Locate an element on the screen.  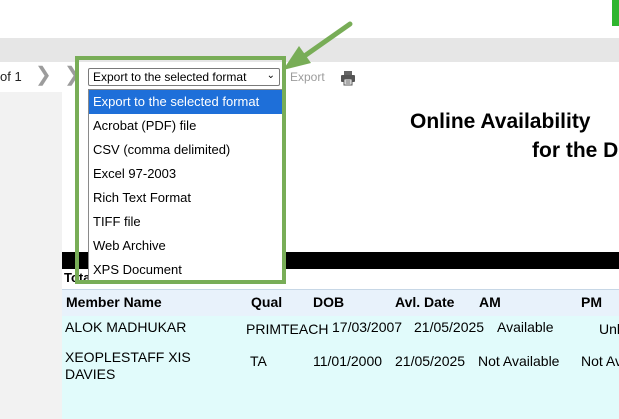
member-name-cell-line2: DAVIES is located at coordinates (90, 374).